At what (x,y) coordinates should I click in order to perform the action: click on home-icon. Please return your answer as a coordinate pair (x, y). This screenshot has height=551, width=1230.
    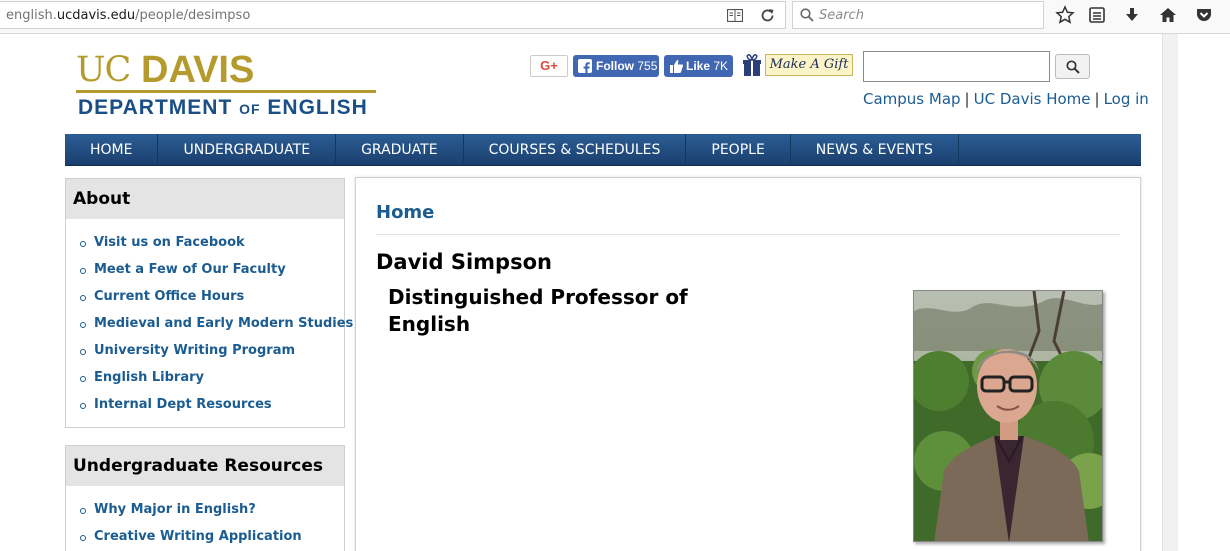
    Looking at the image, I should click on (1168, 15).